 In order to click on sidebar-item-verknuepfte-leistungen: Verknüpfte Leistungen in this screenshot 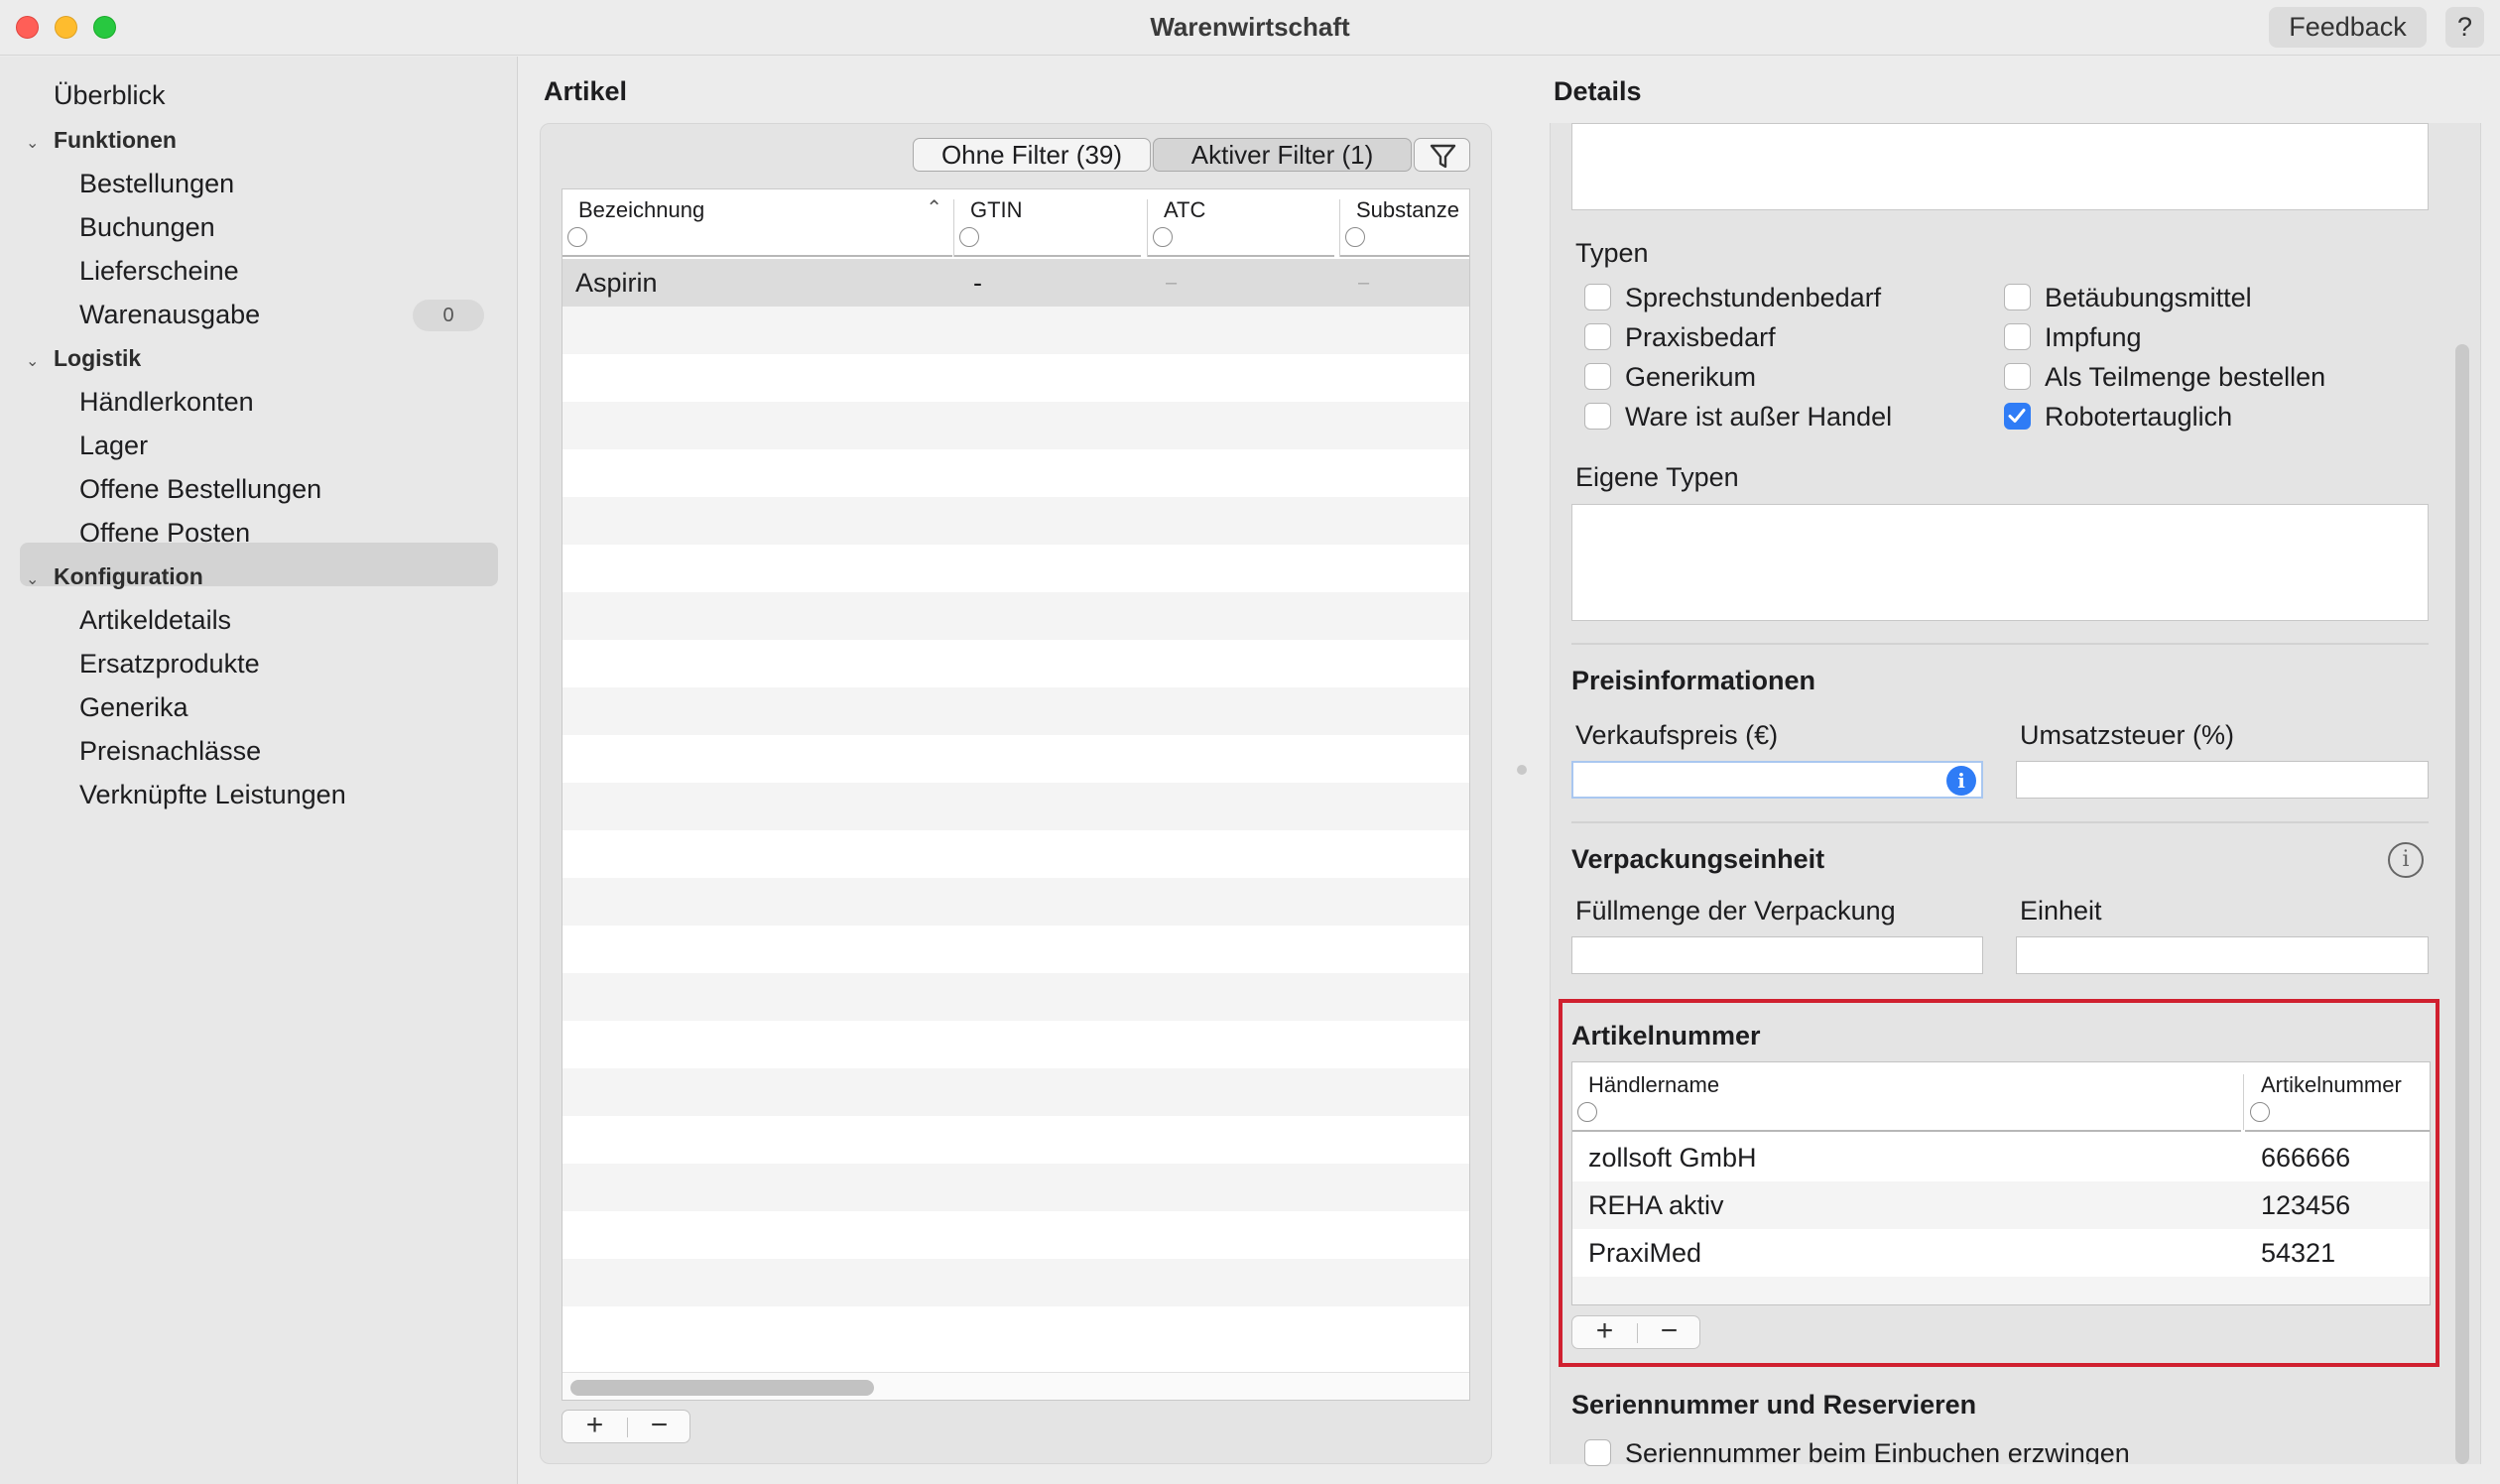, I will do `click(212, 794)`.